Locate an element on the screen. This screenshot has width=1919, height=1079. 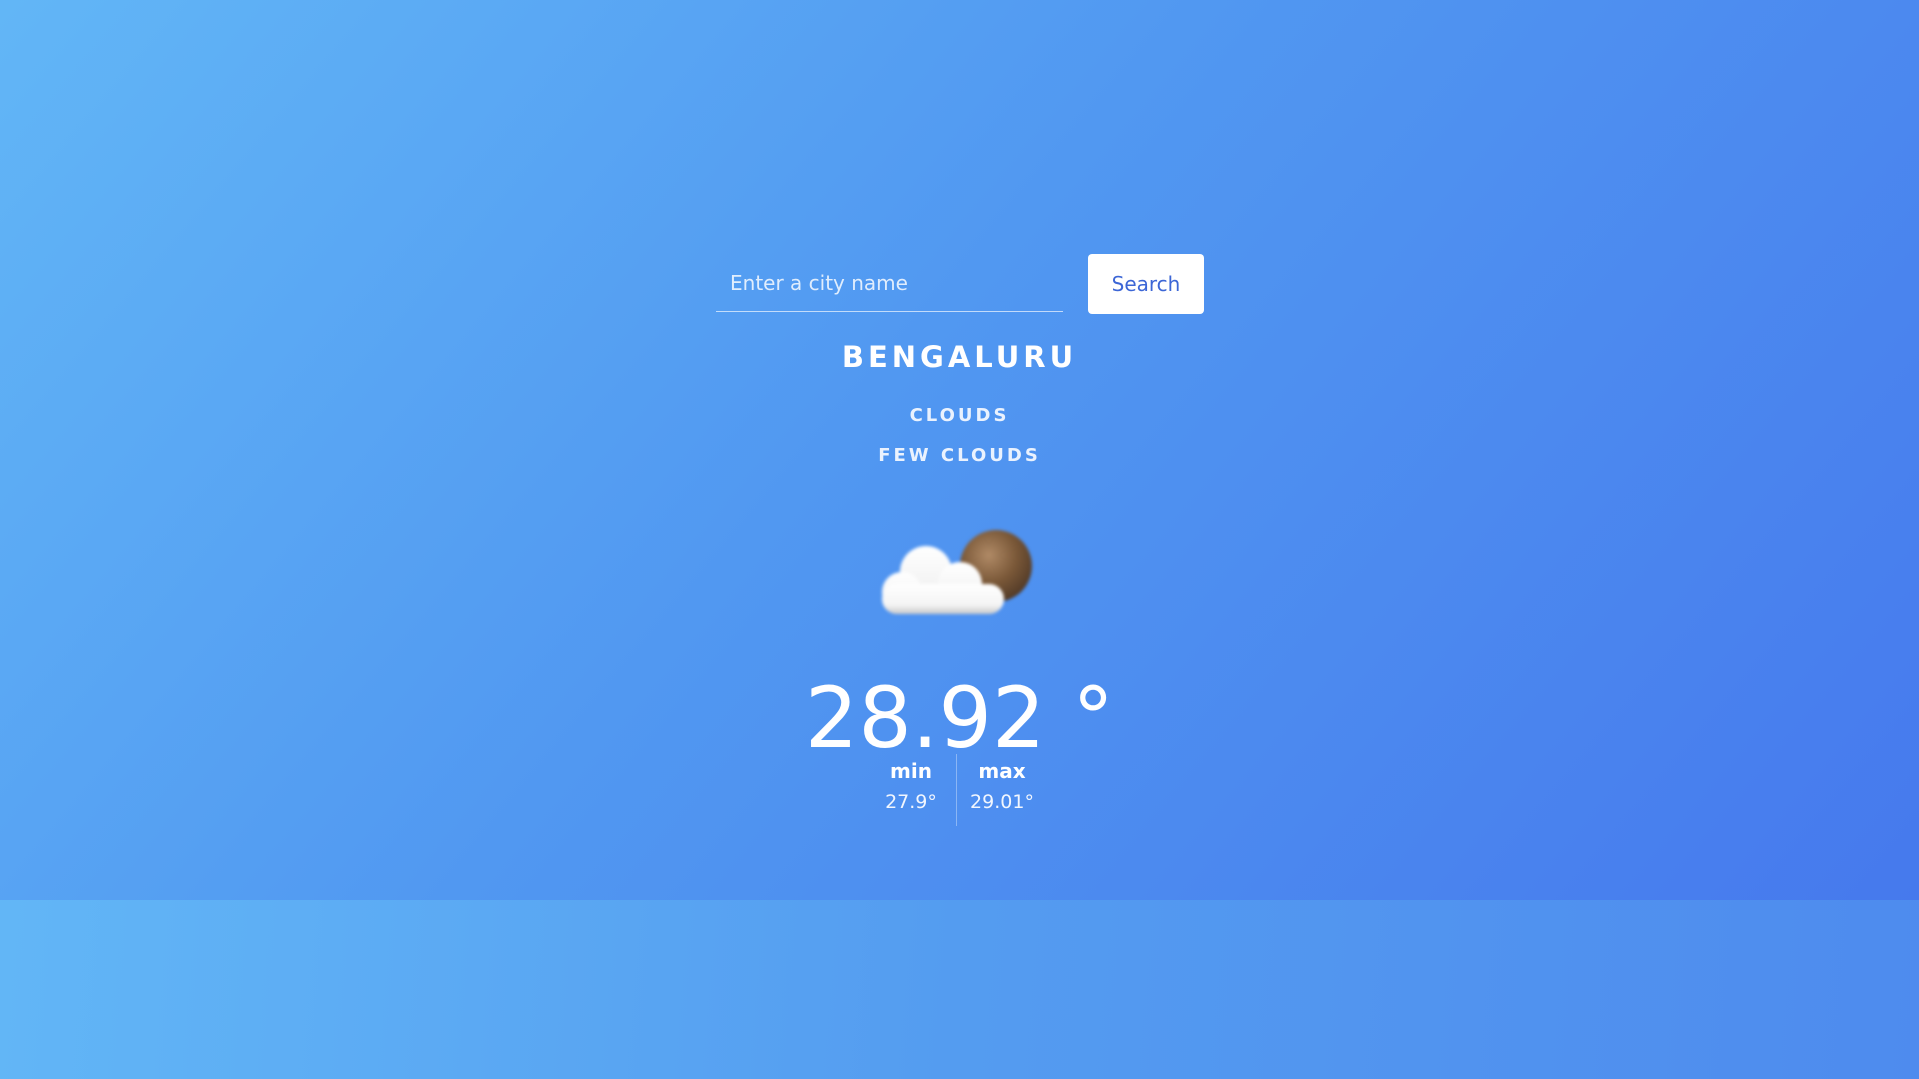
max-temperature: max 29.01° is located at coordinates (1002, 790).